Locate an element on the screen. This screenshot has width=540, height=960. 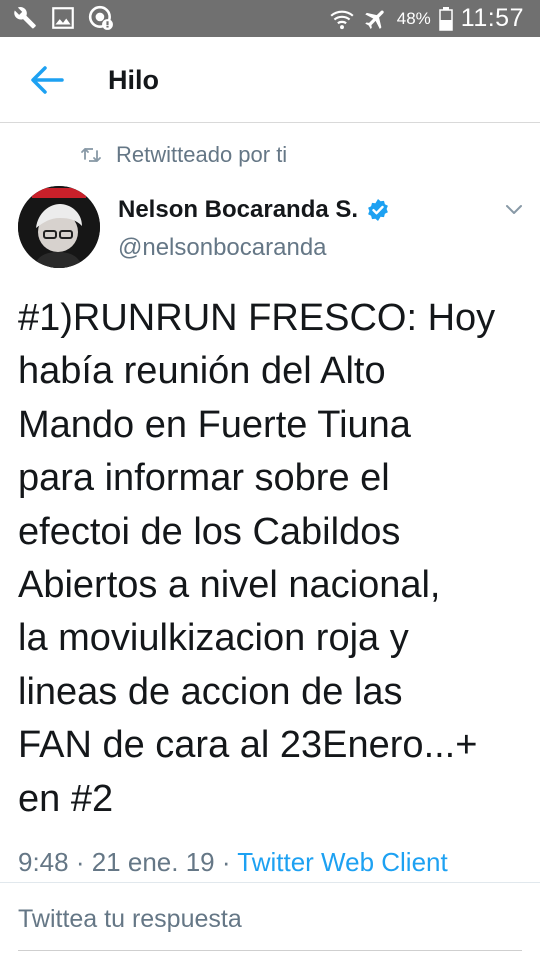
retweet-context: Retwitteado por ti is located at coordinates (183, 155).